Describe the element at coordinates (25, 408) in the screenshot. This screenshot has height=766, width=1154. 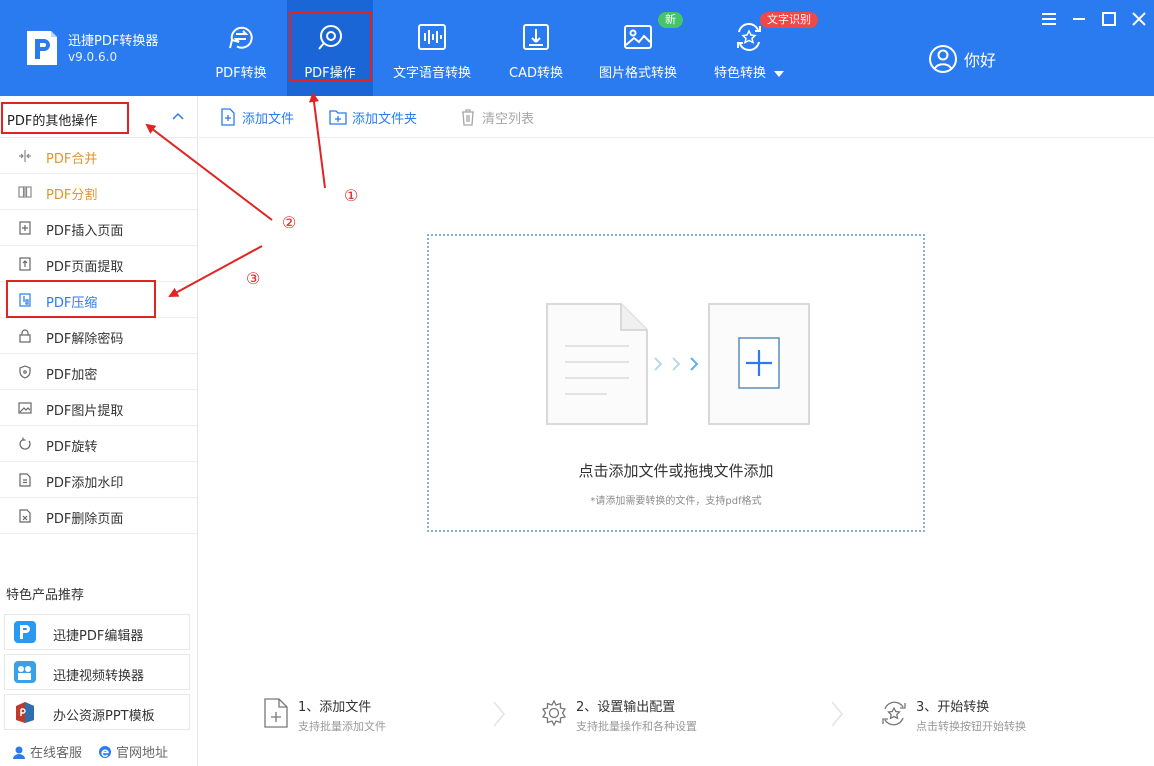
I see `image-extract-icon` at that location.